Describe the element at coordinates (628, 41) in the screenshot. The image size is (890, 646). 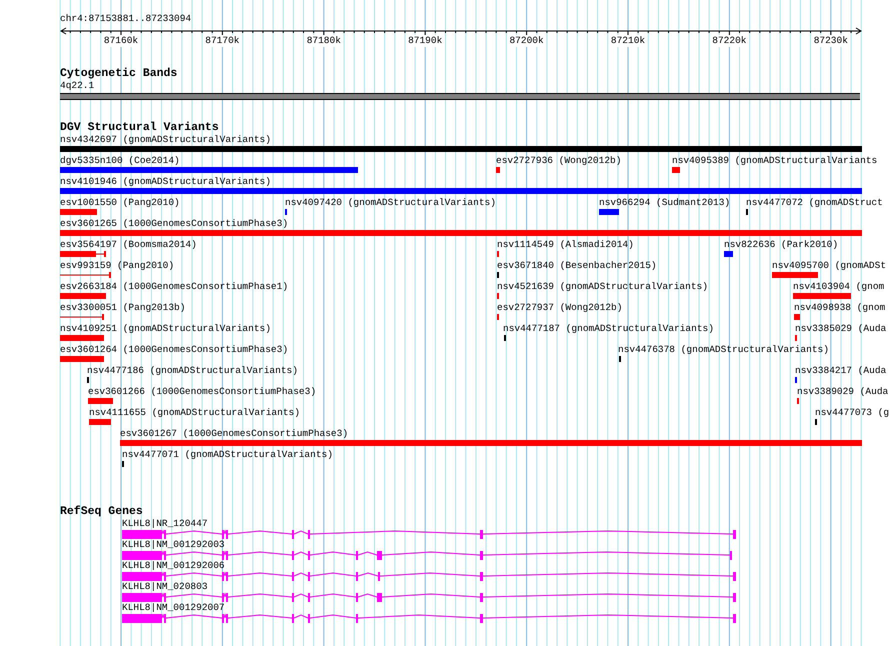
I see `ruler-tick-label: 87210k` at that location.